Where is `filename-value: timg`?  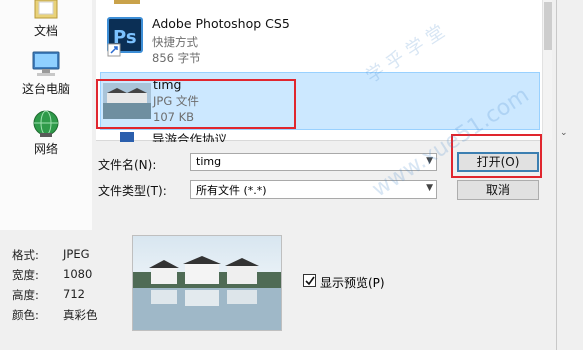
filename-value: timg is located at coordinates (209, 161).